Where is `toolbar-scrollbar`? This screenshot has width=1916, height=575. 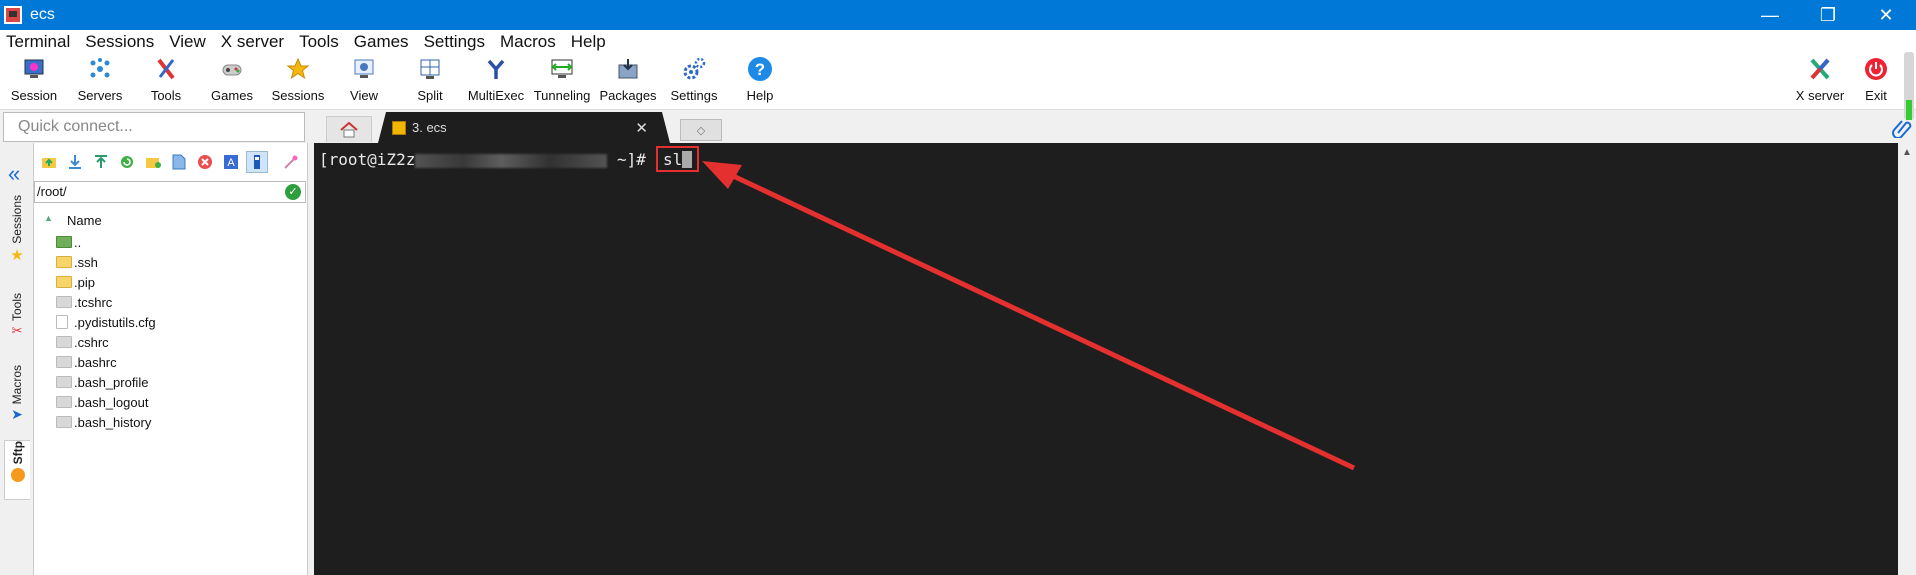
toolbar-scrollbar is located at coordinates (1909, 86).